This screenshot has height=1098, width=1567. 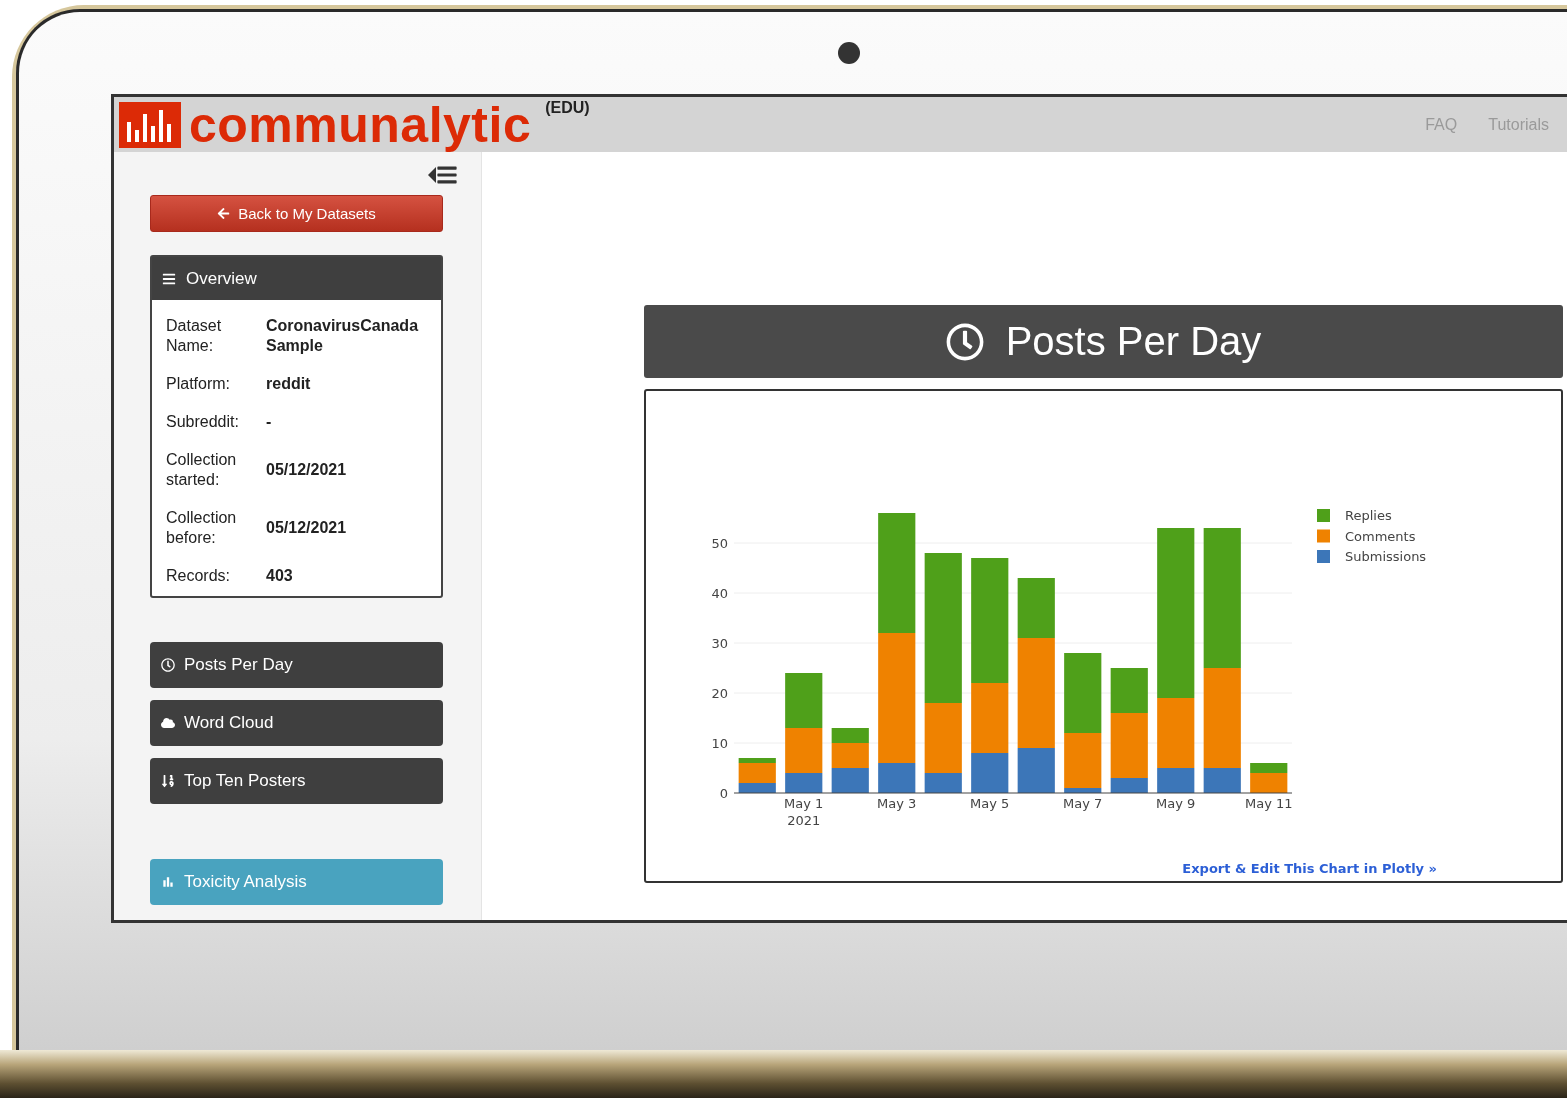 I want to click on page-title: Posts Per Day, so click(x=1133, y=341).